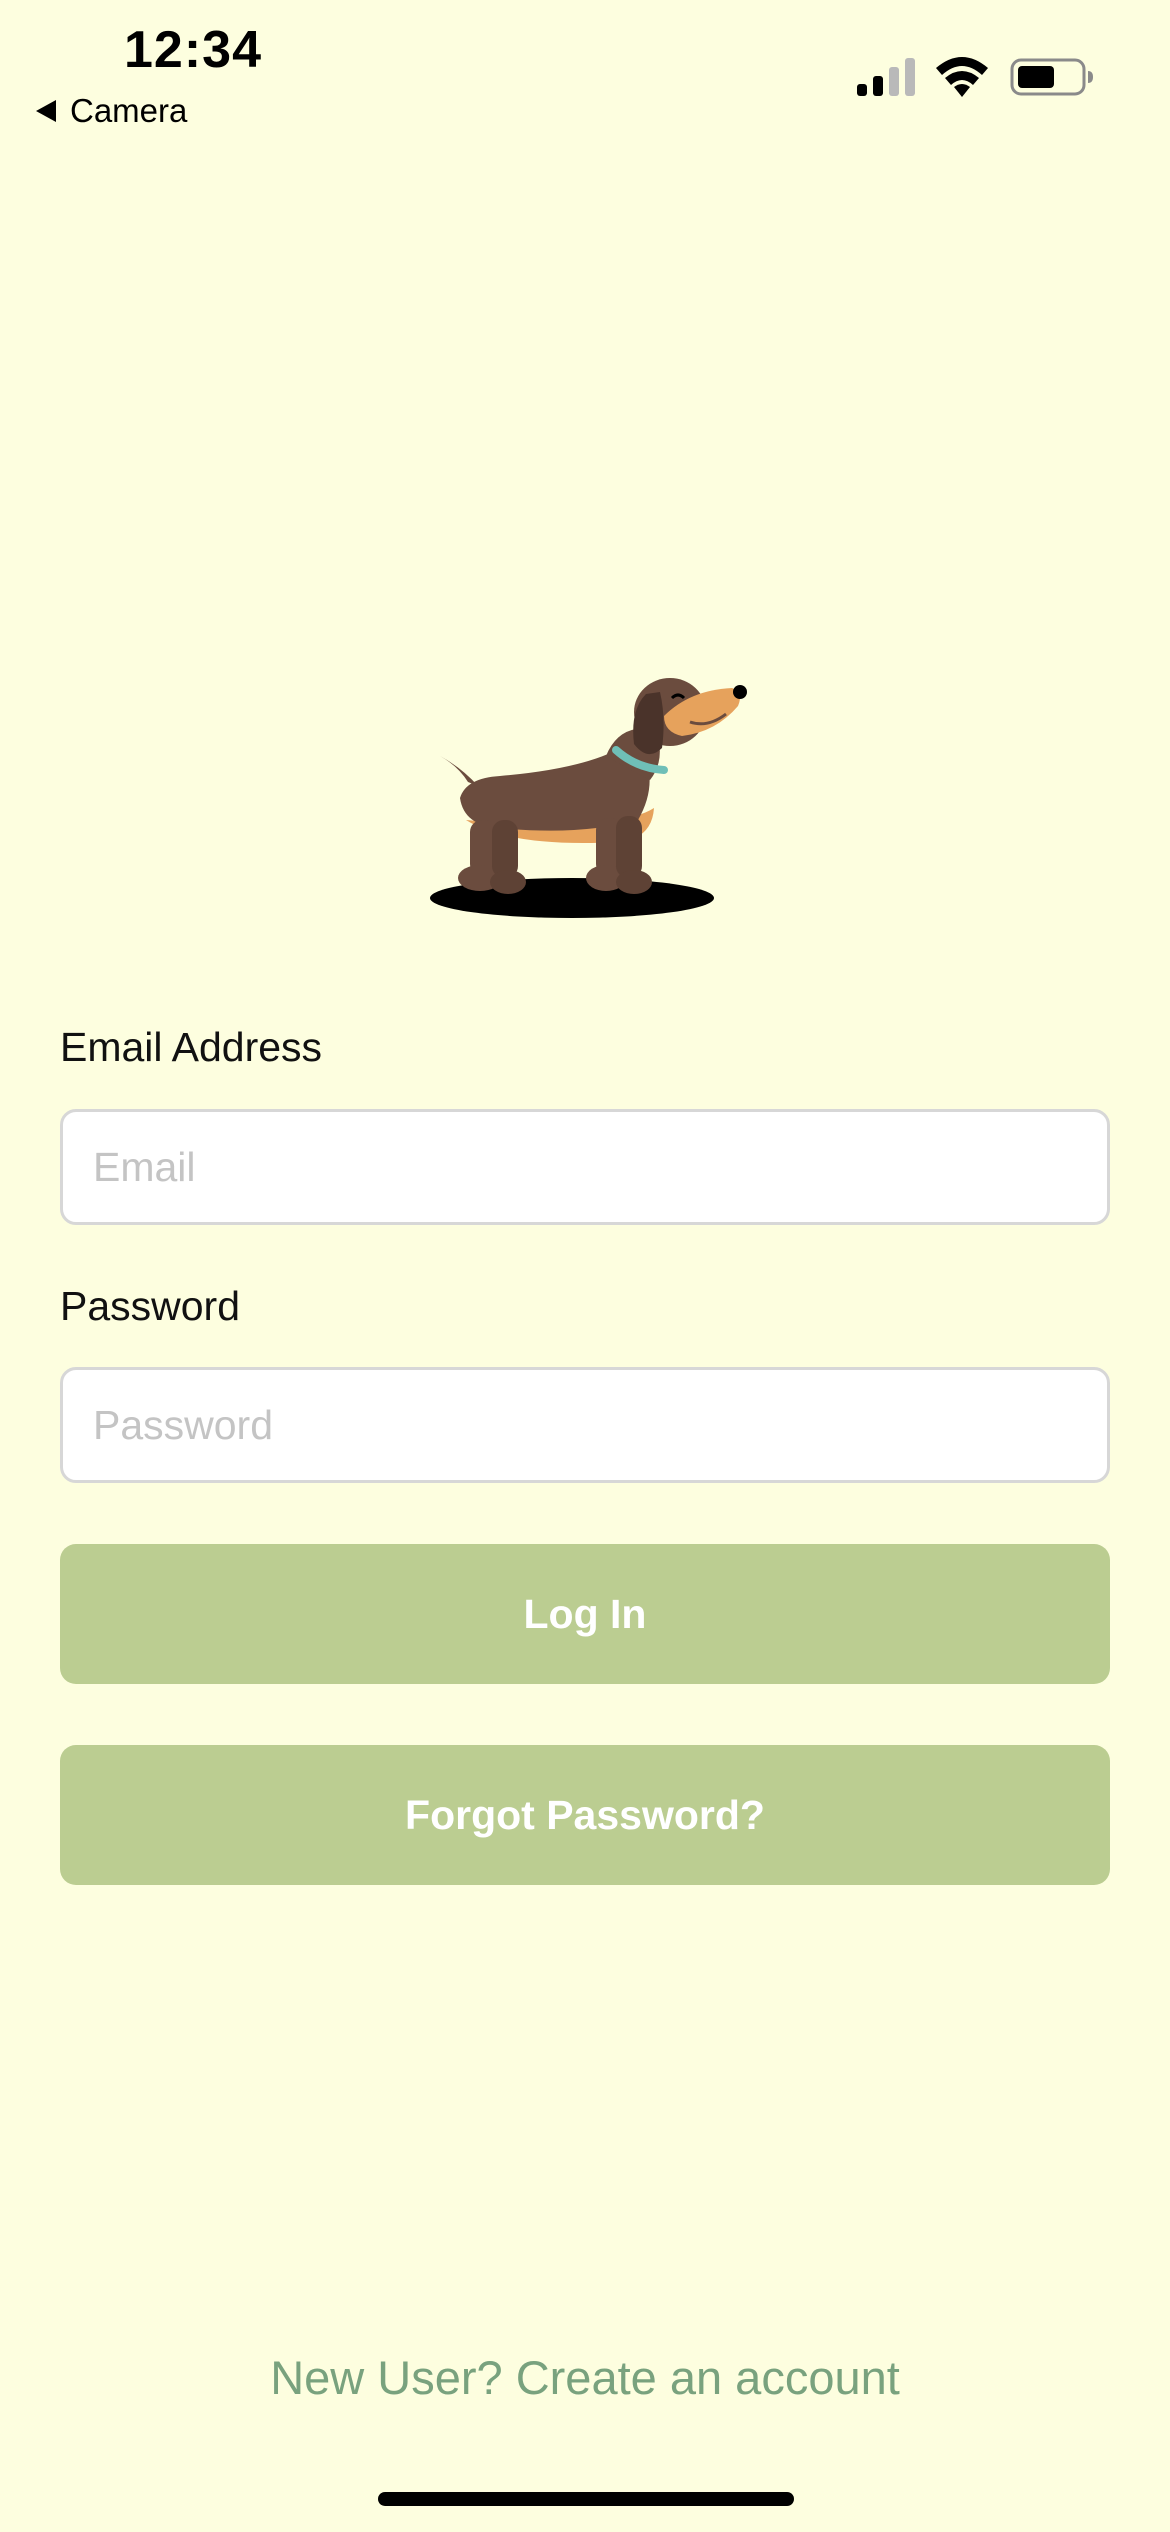 This screenshot has width=1170, height=2532. Describe the element at coordinates (585, 1167) in the screenshot. I see `email-field` at that location.